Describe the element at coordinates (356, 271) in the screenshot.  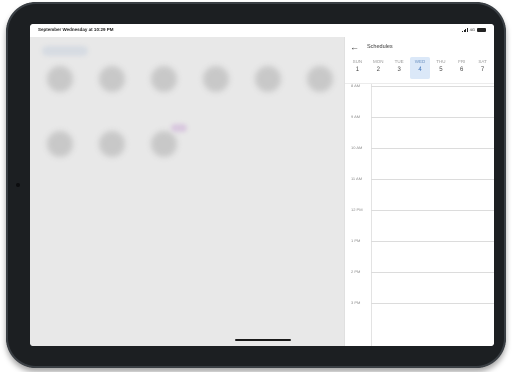
I see `time-label: 2 PM` at that location.